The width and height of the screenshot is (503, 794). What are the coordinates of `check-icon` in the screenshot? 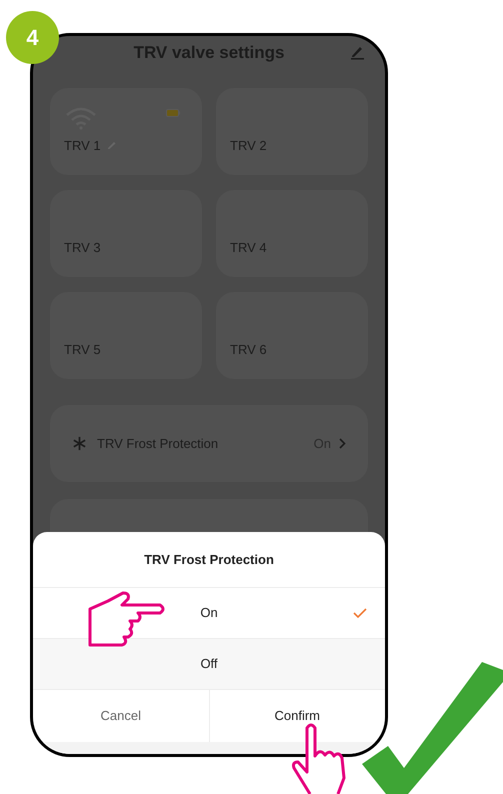 It's located at (360, 613).